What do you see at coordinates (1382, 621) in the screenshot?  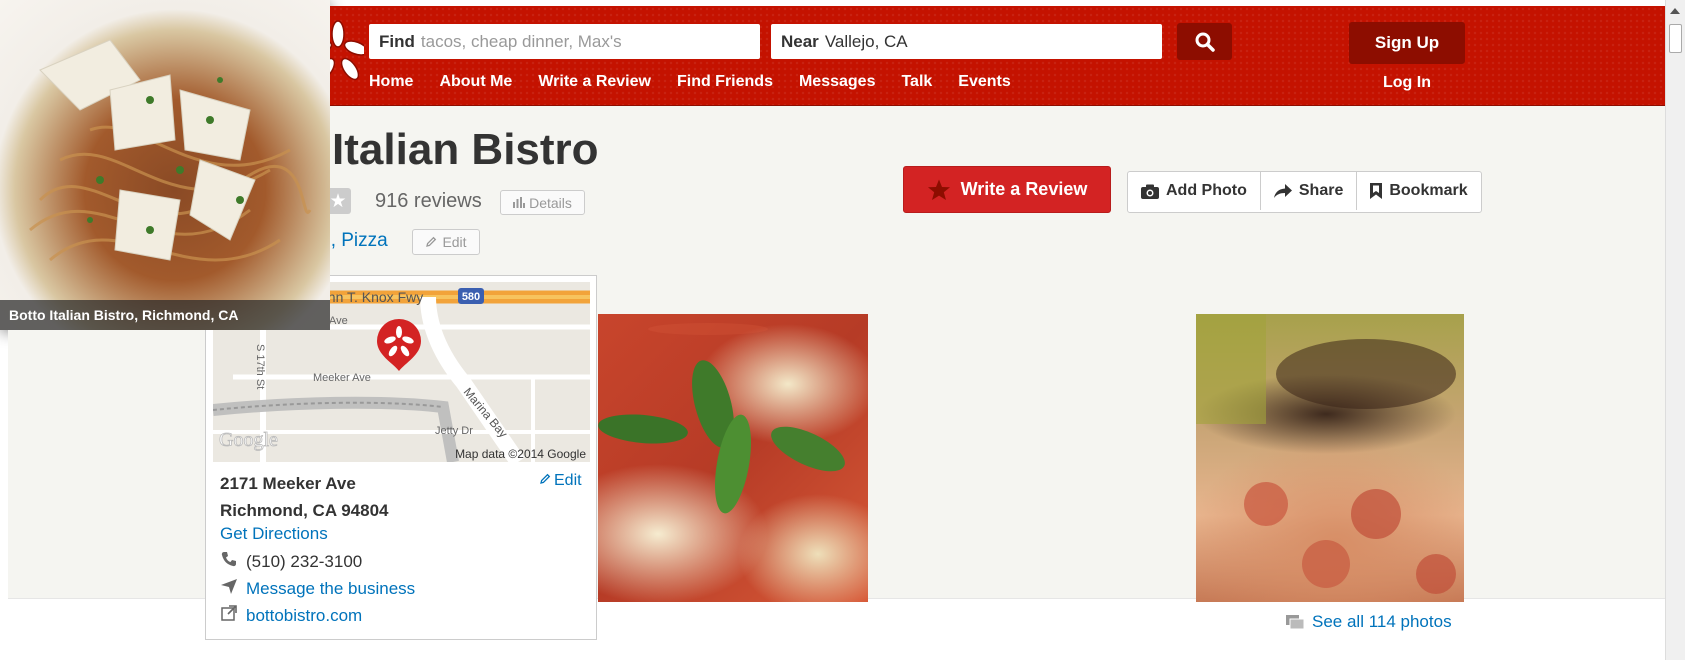 I see `see-all-label: See all 114 photos` at bounding box center [1382, 621].